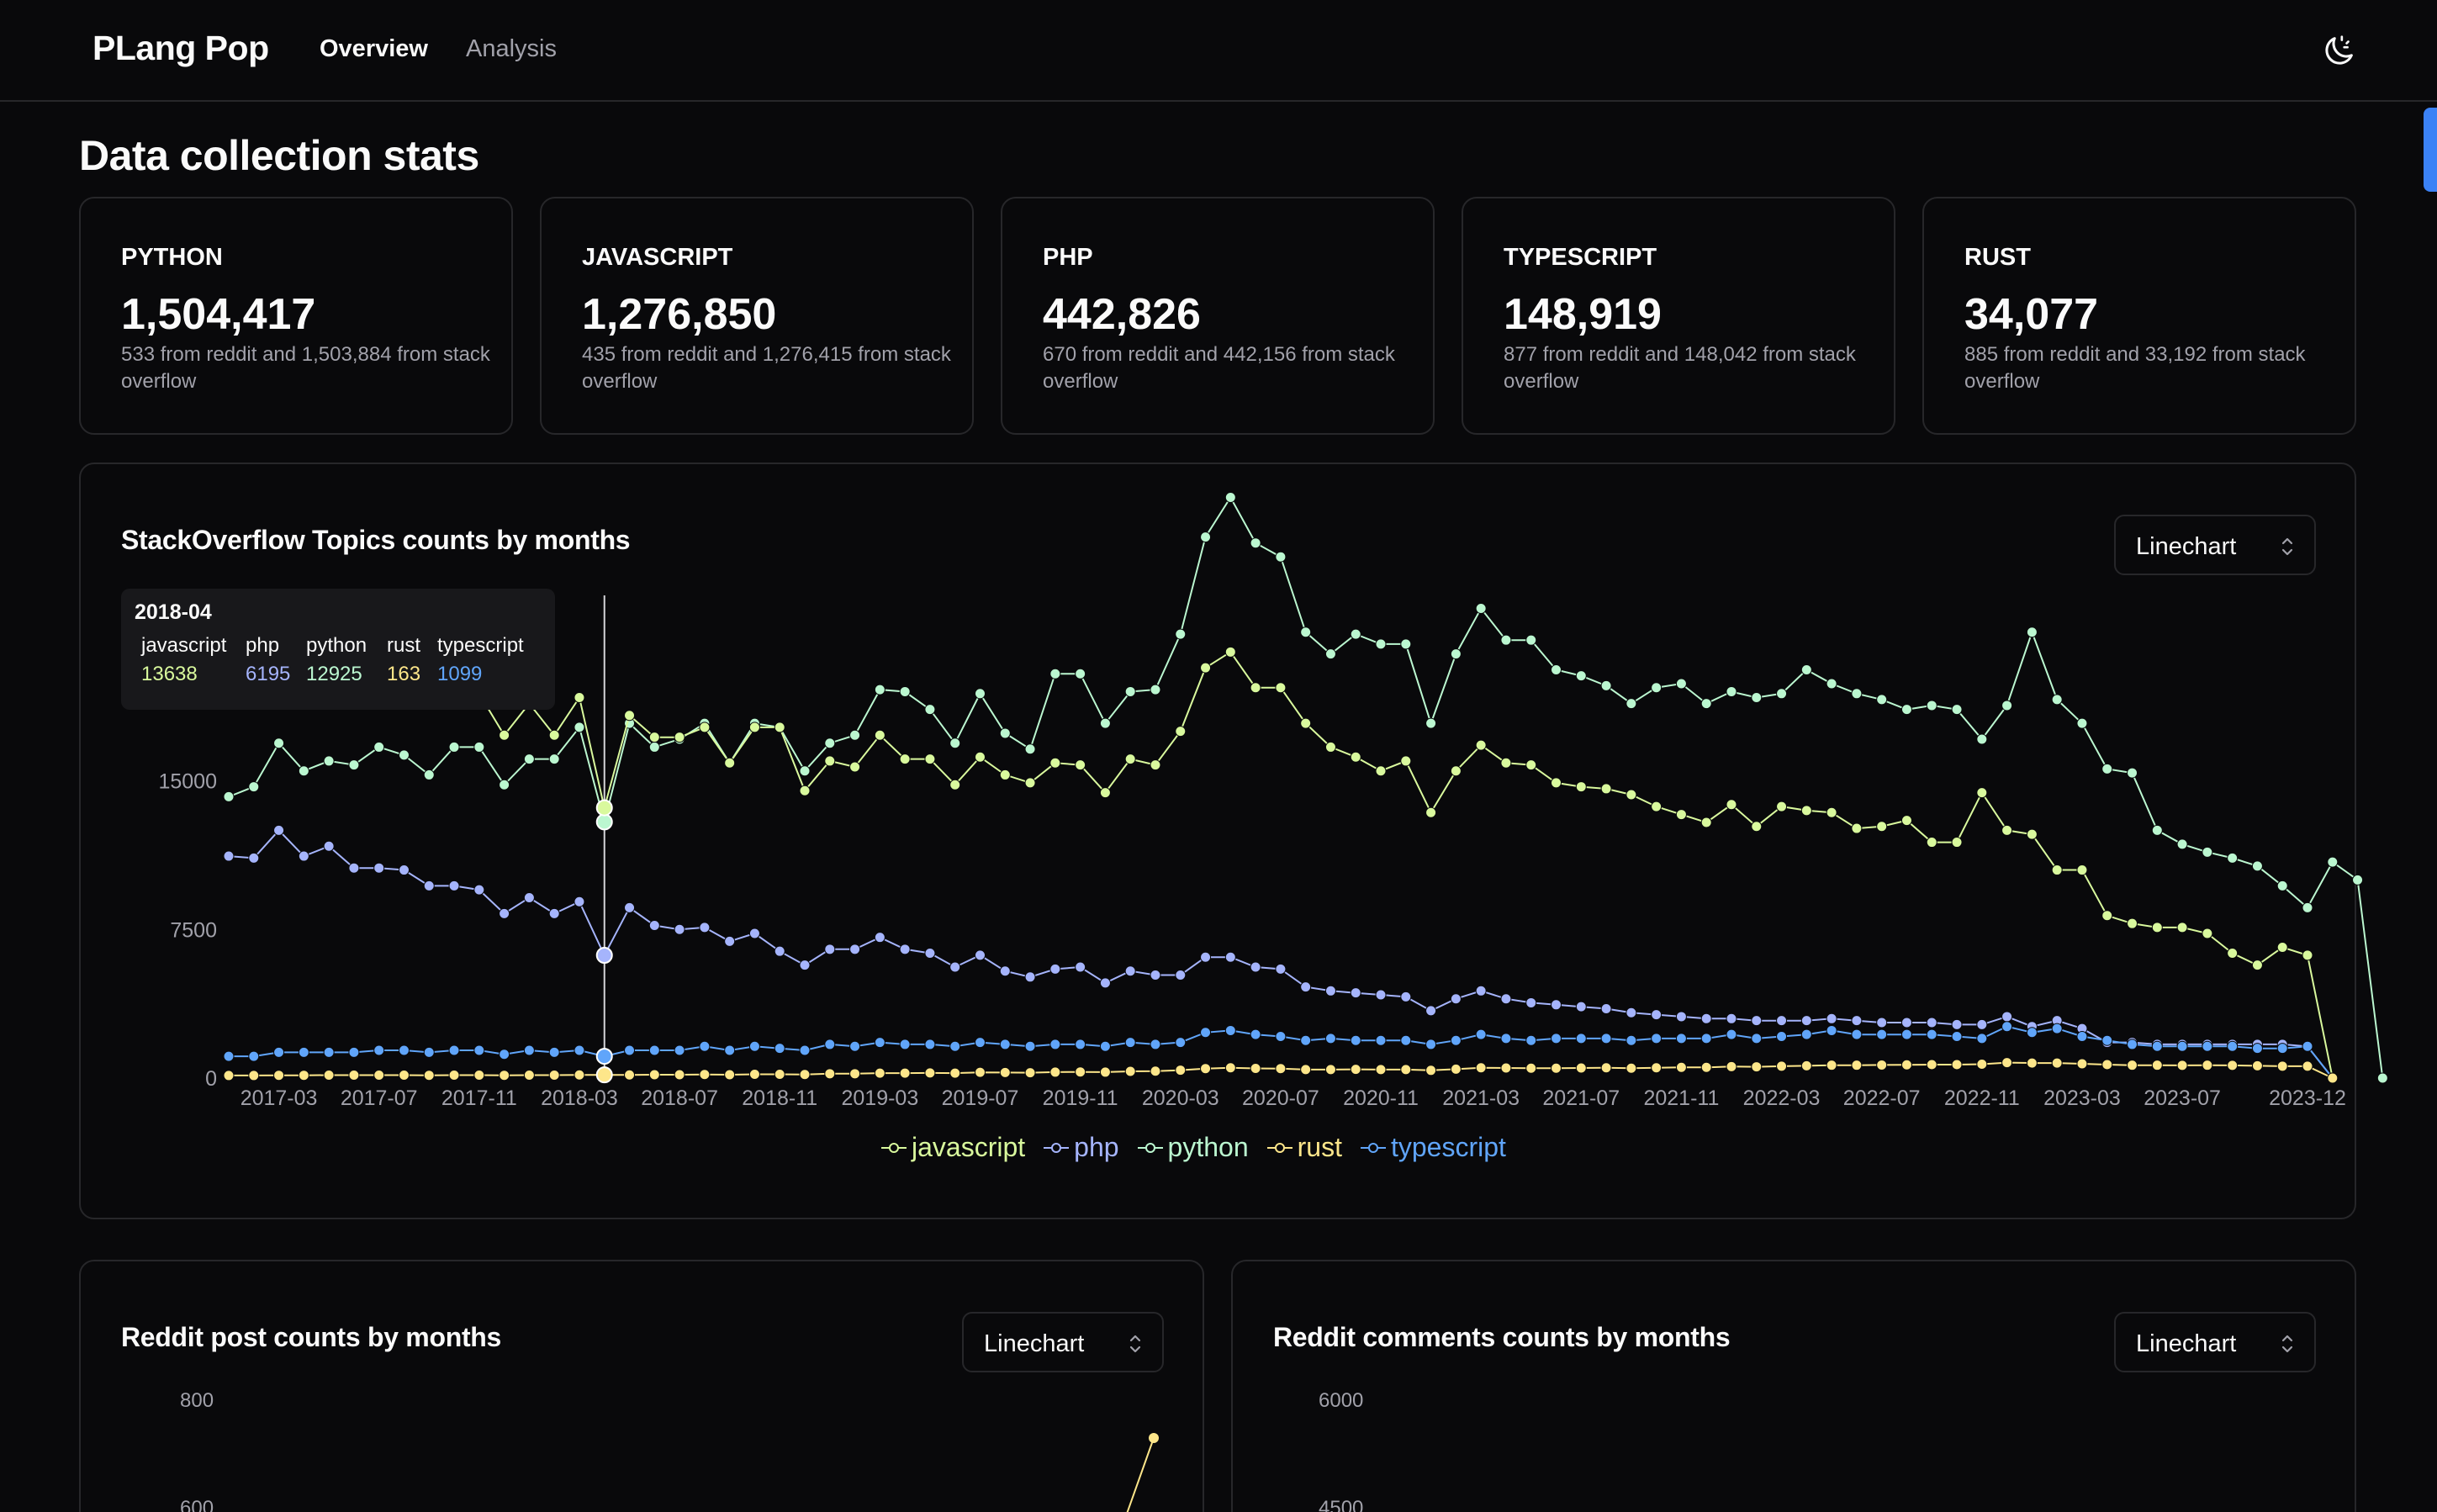  Describe the element at coordinates (1433, 1147) in the screenshot. I see `legend-item-typescript: typescript` at that location.